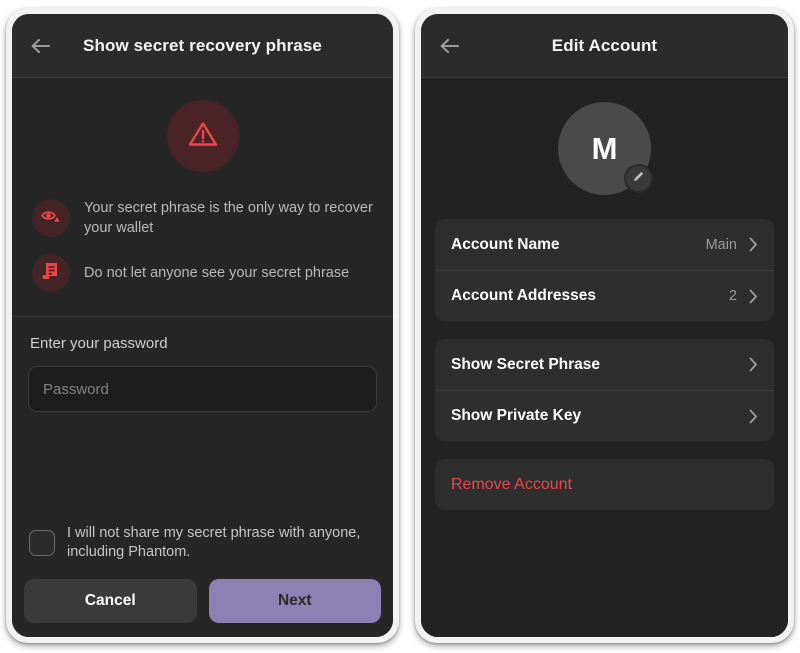 The width and height of the screenshot is (800, 653). I want to click on row-label: Show Secret Phrase, so click(526, 364).